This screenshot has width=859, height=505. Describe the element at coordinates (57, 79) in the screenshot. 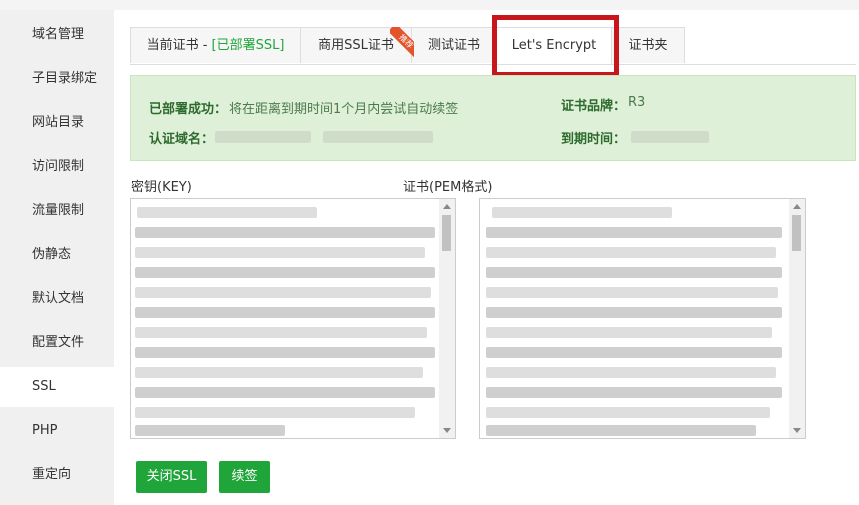

I see `sidebar-item-subdirectory: 子目录绑定` at that location.